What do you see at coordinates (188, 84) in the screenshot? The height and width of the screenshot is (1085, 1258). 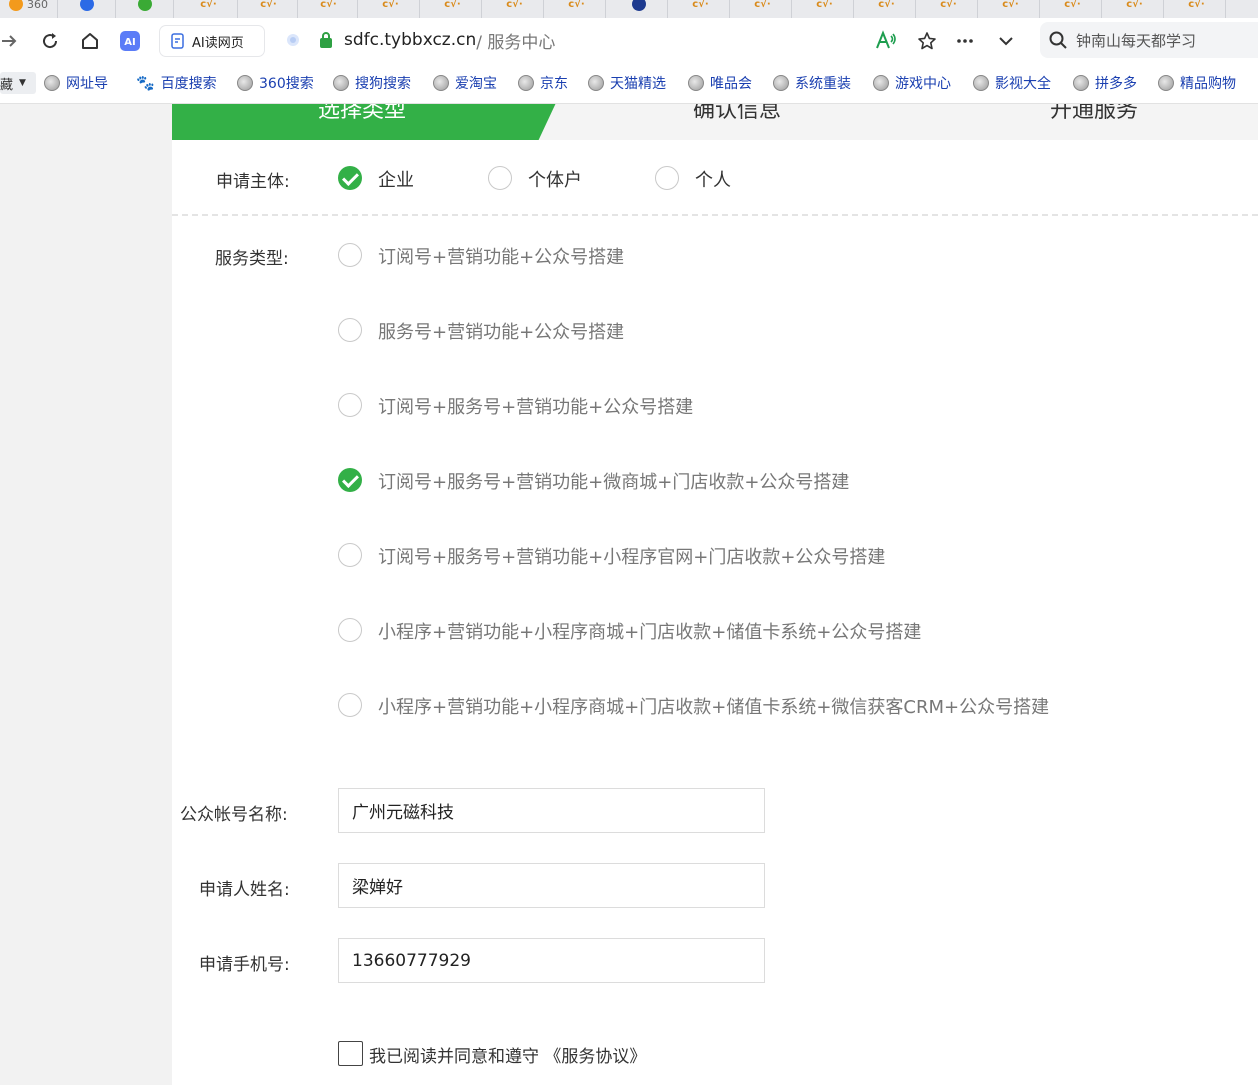 I see `bookmark-label: 百度搜索` at bounding box center [188, 84].